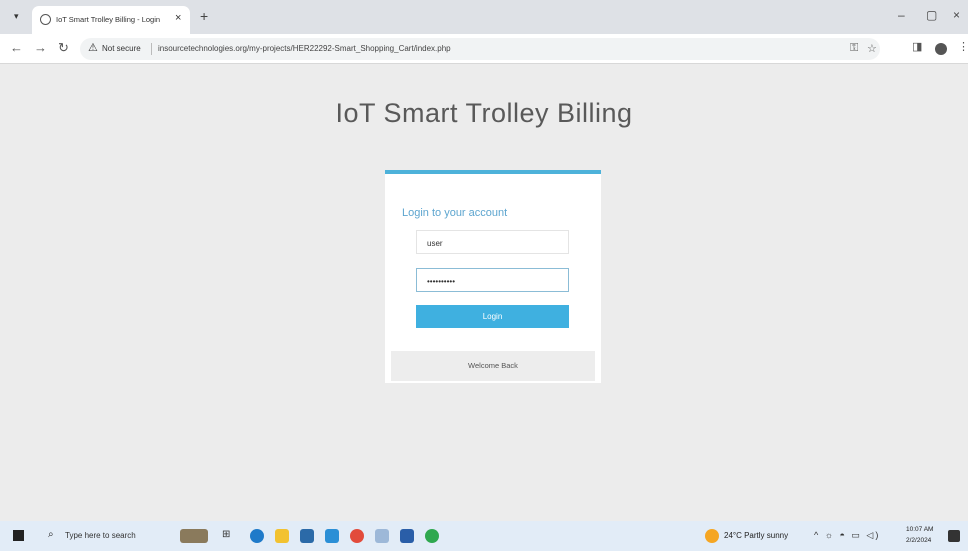  Describe the element at coordinates (194, 536) in the screenshot. I see `taskbar-widget-image` at that location.